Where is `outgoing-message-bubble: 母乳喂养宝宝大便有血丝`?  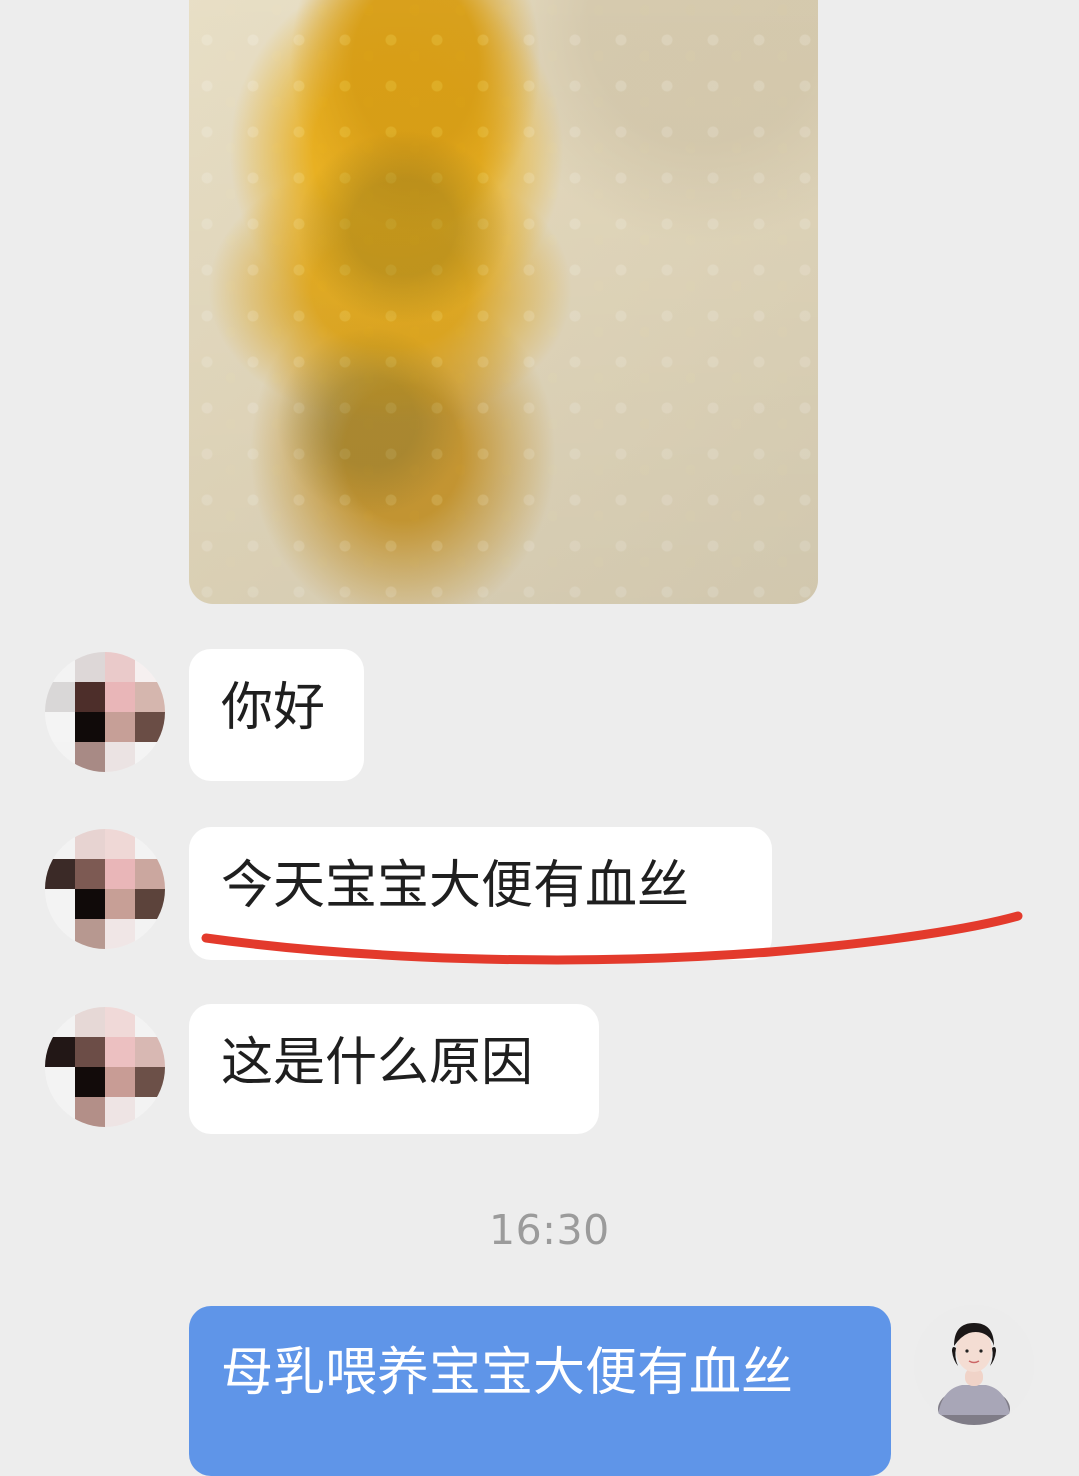 outgoing-message-bubble: 母乳喂养宝宝大便有血丝 is located at coordinates (540, 1391).